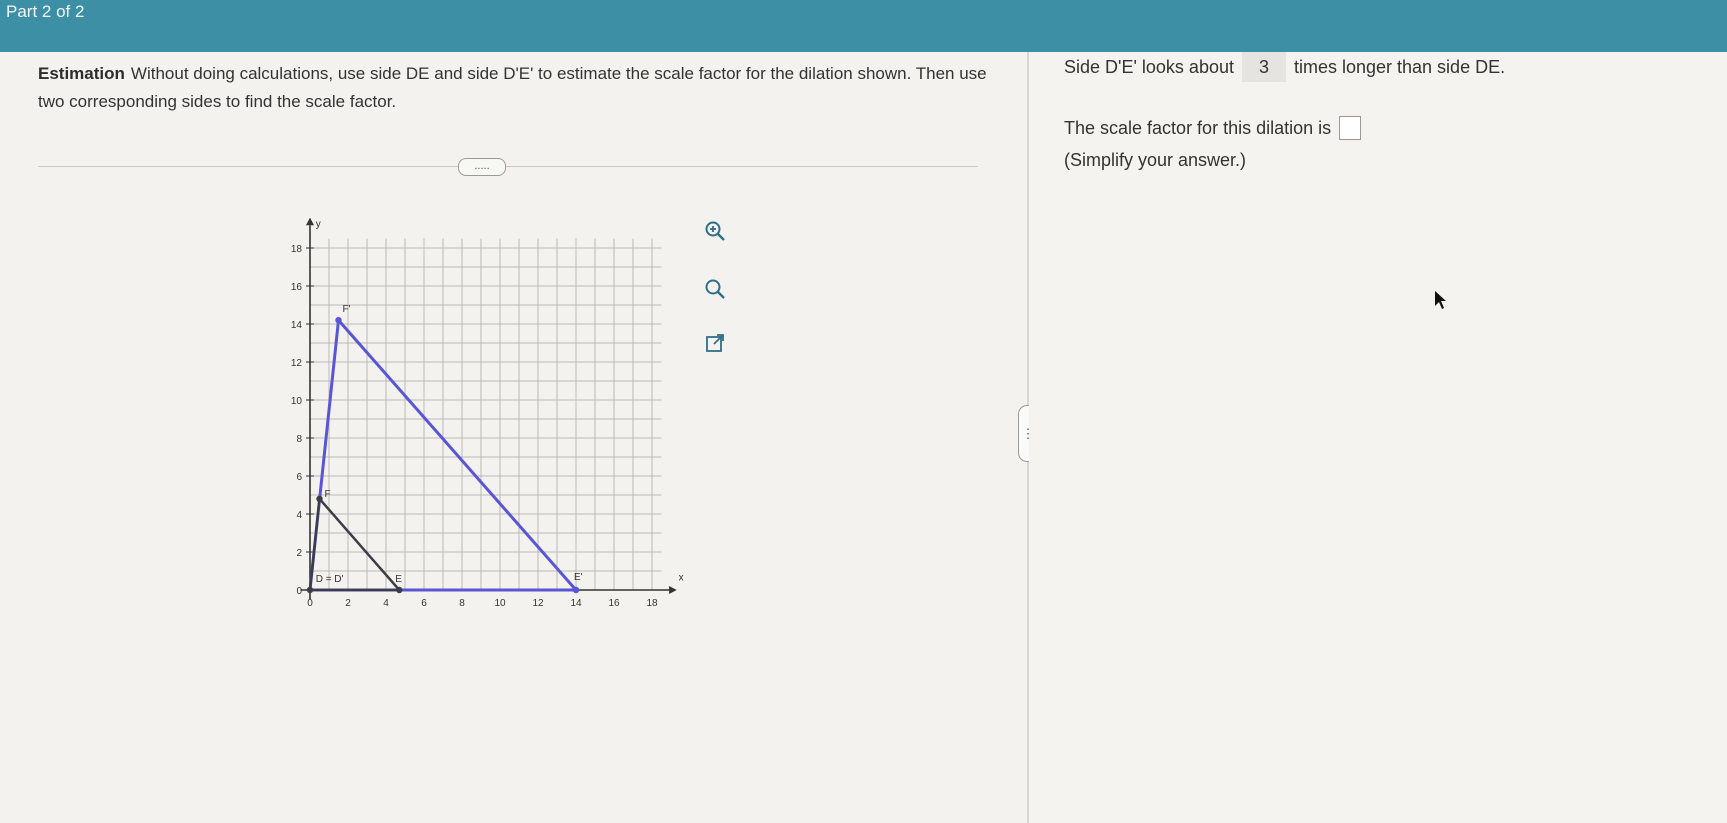  Describe the element at coordinates (462, 603) in the screenshot. I see `x-tick-label: 8` at that location.